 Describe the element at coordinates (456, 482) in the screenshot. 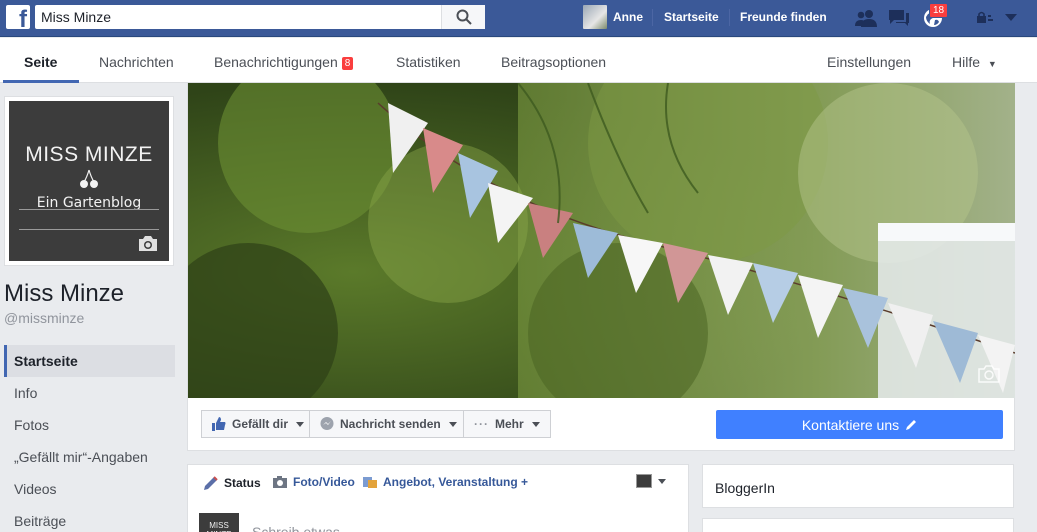

I see `composer-offer-label: Angebot, Veranstaltung +` at that location.